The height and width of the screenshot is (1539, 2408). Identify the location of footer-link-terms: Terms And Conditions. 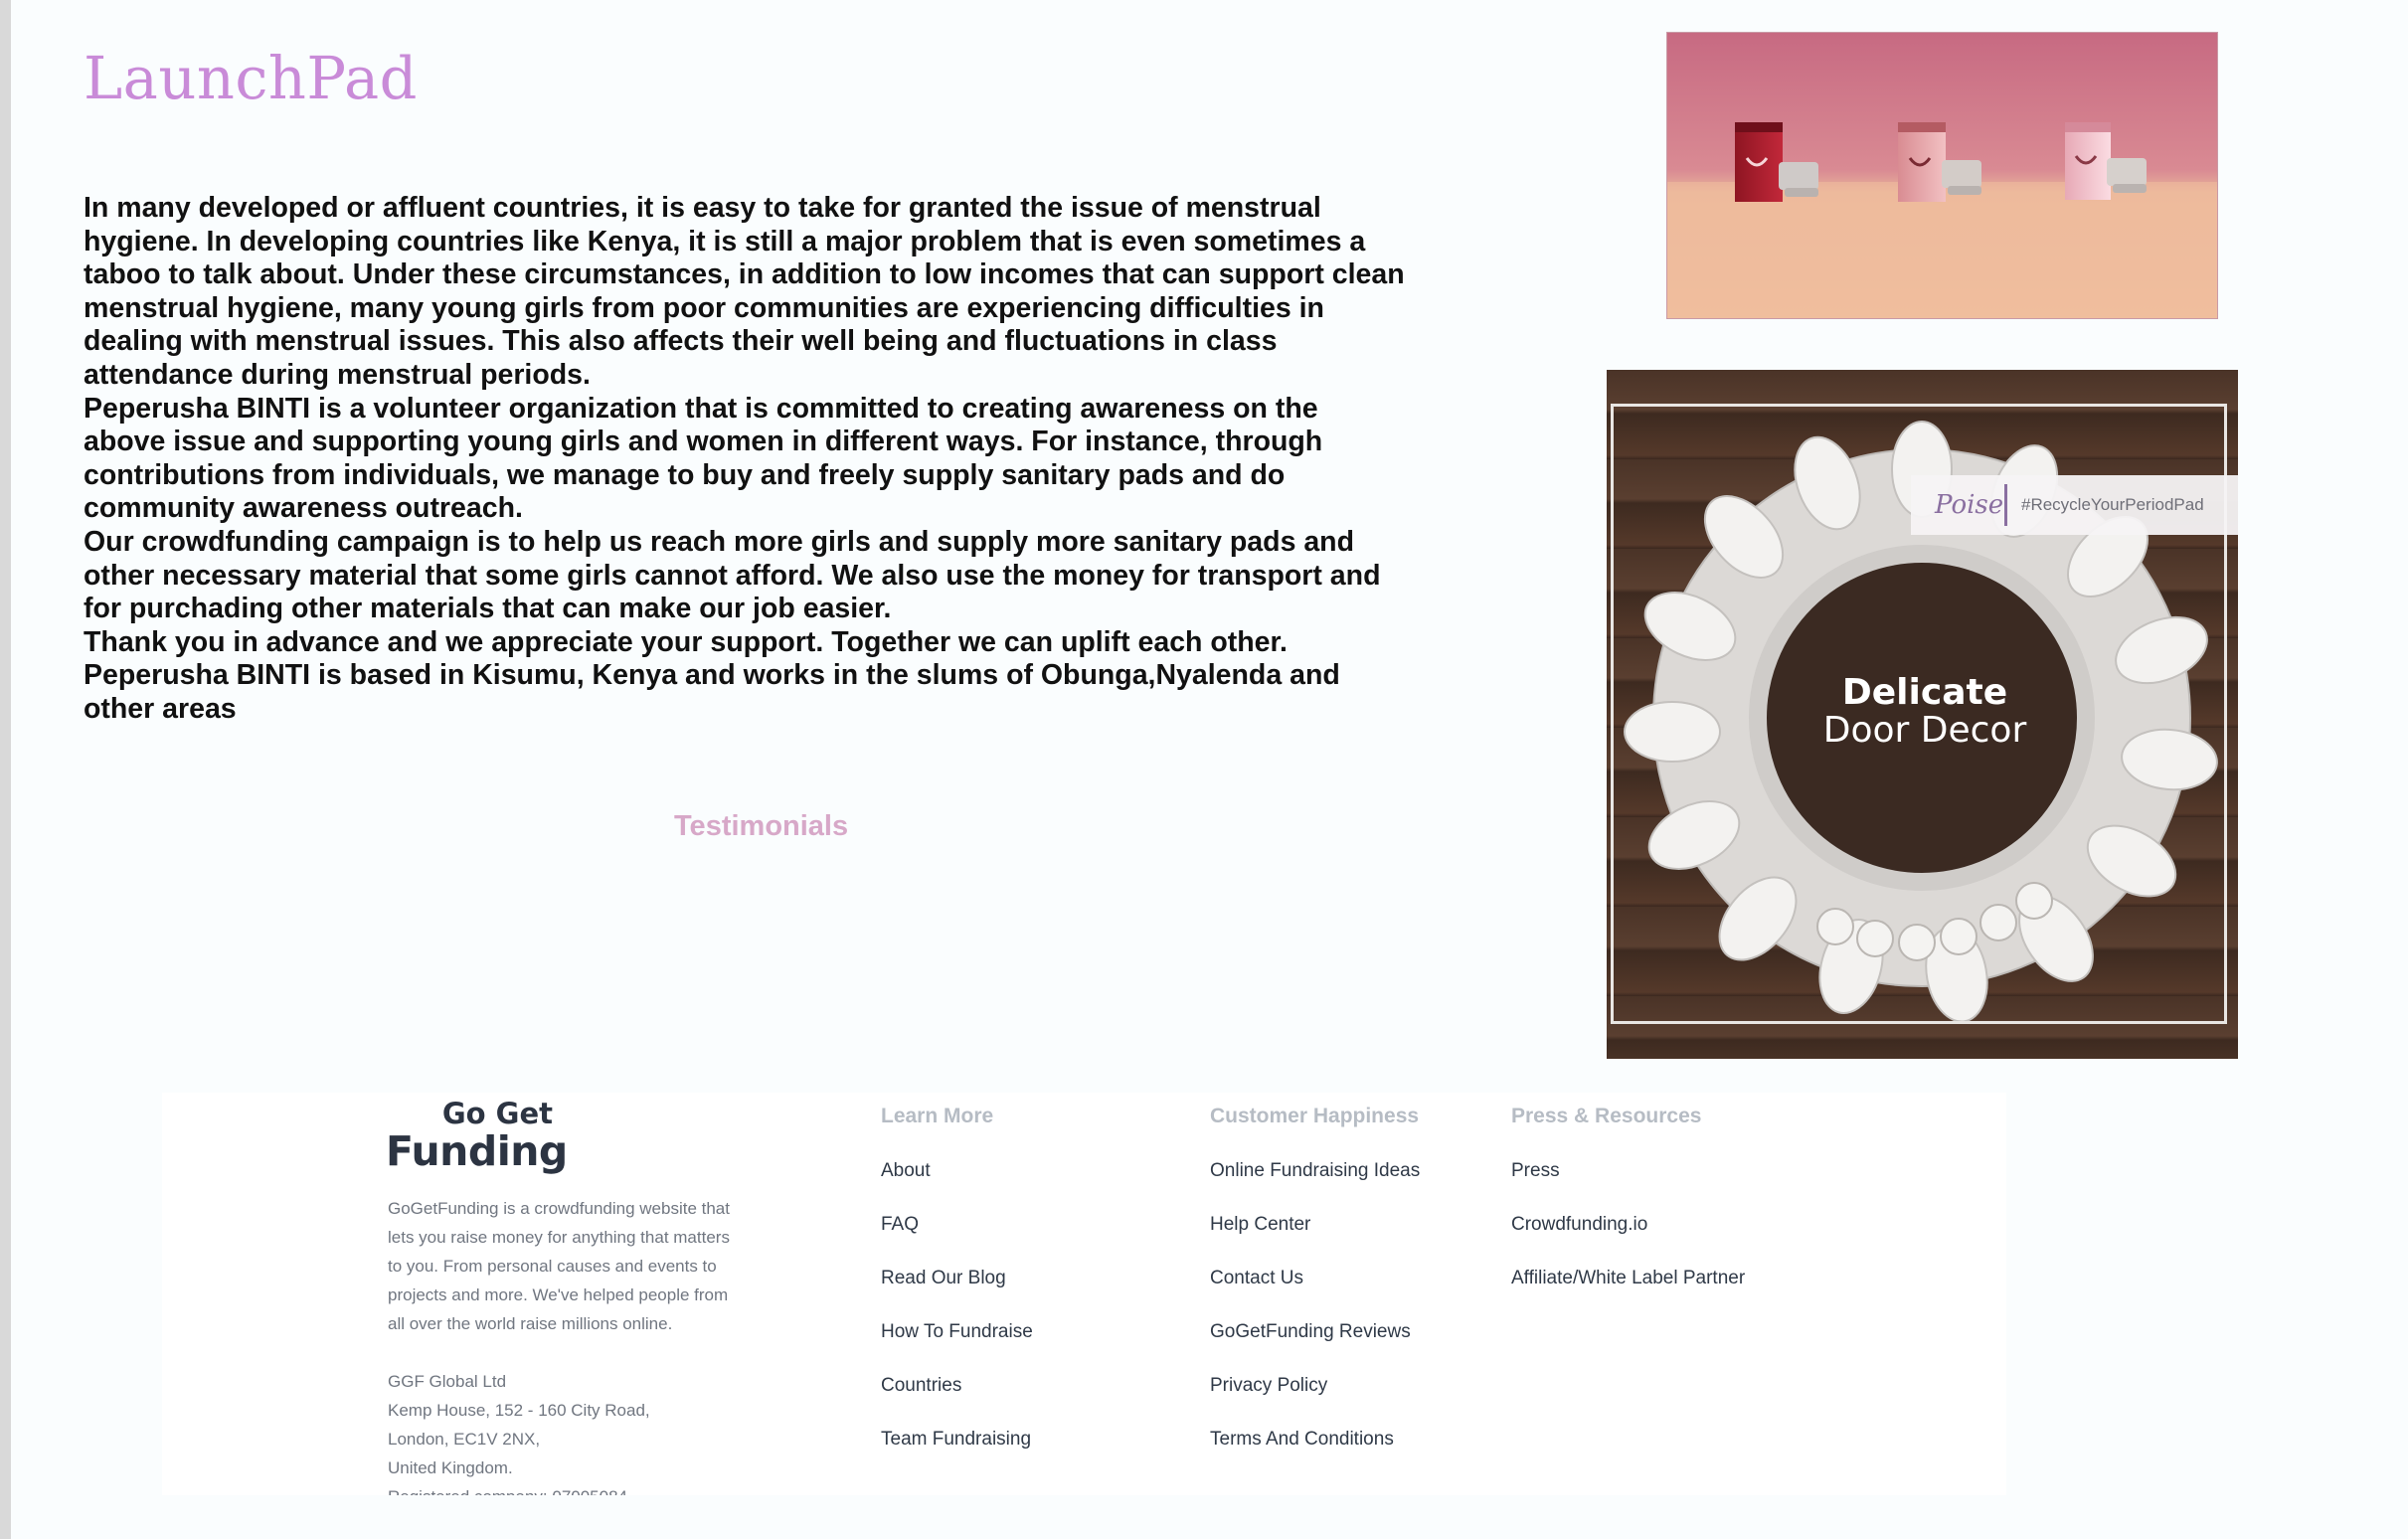
(1315, 1454).